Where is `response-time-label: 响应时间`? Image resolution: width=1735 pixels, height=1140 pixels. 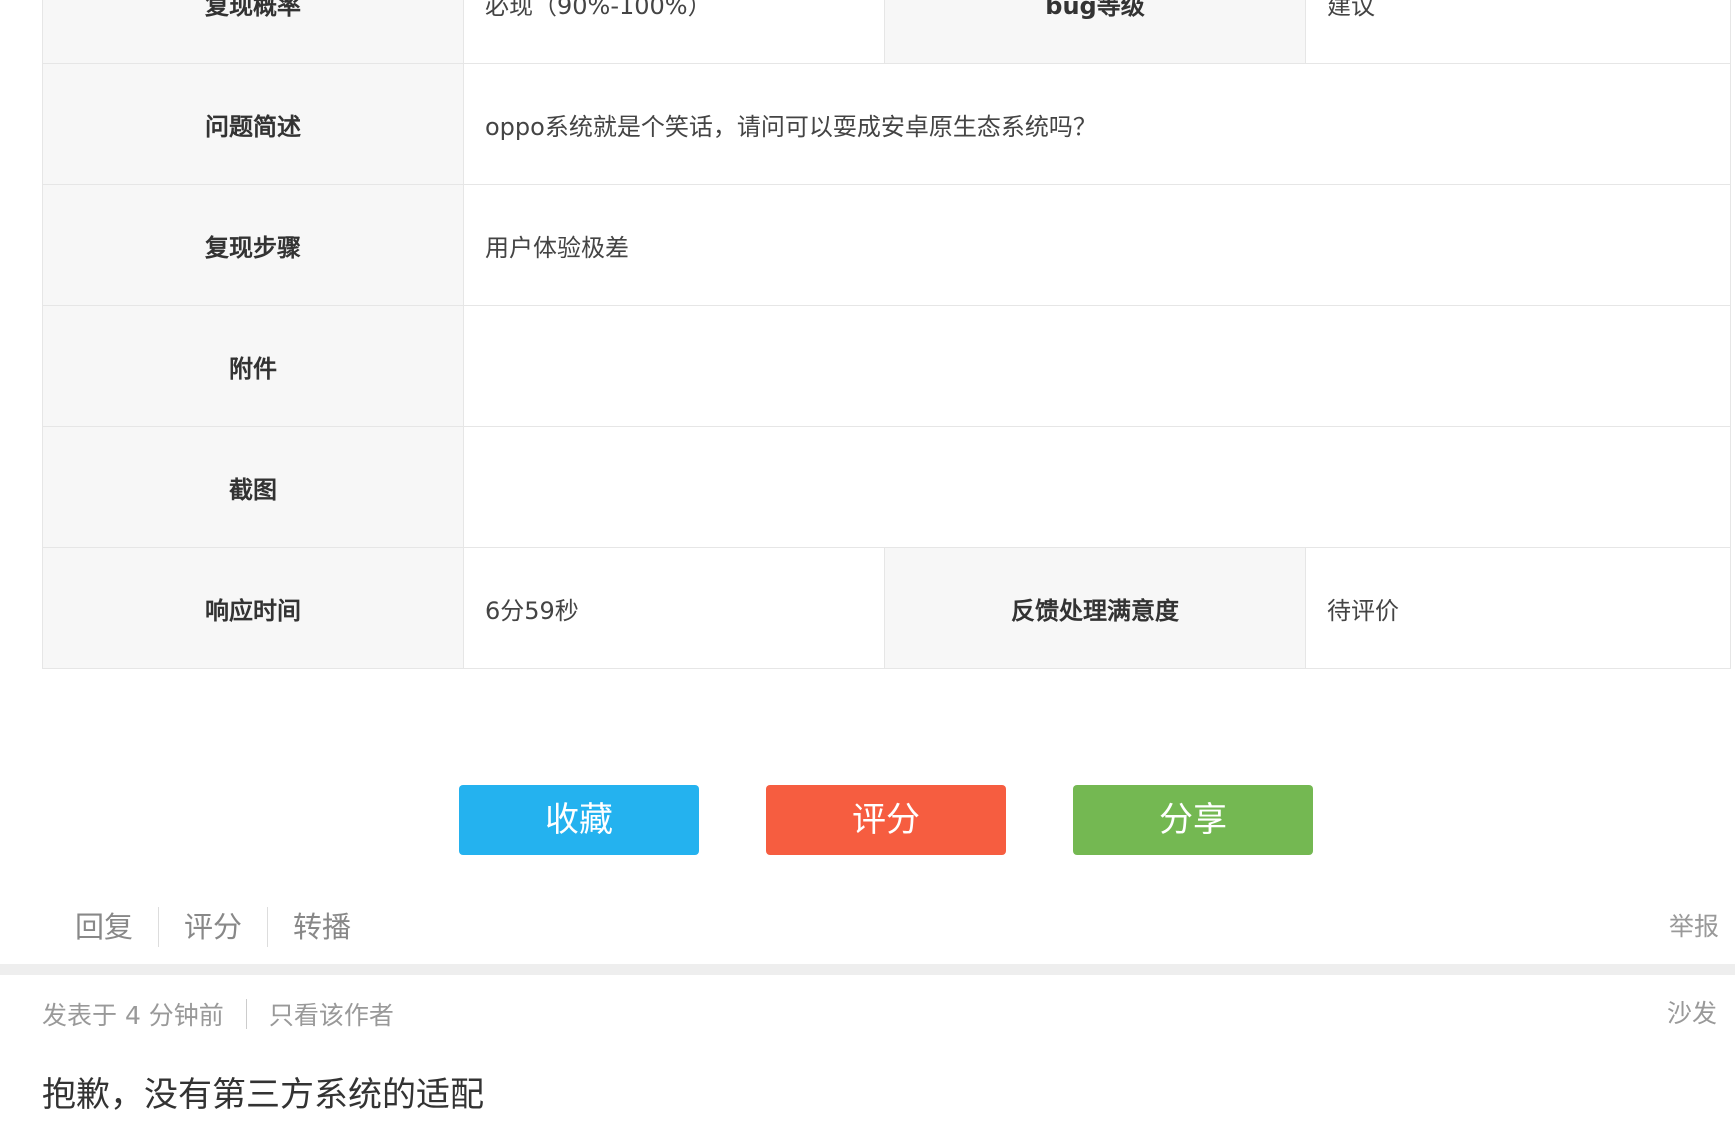
response-time-label: 响应时间 is located at coordinates (253, 608).